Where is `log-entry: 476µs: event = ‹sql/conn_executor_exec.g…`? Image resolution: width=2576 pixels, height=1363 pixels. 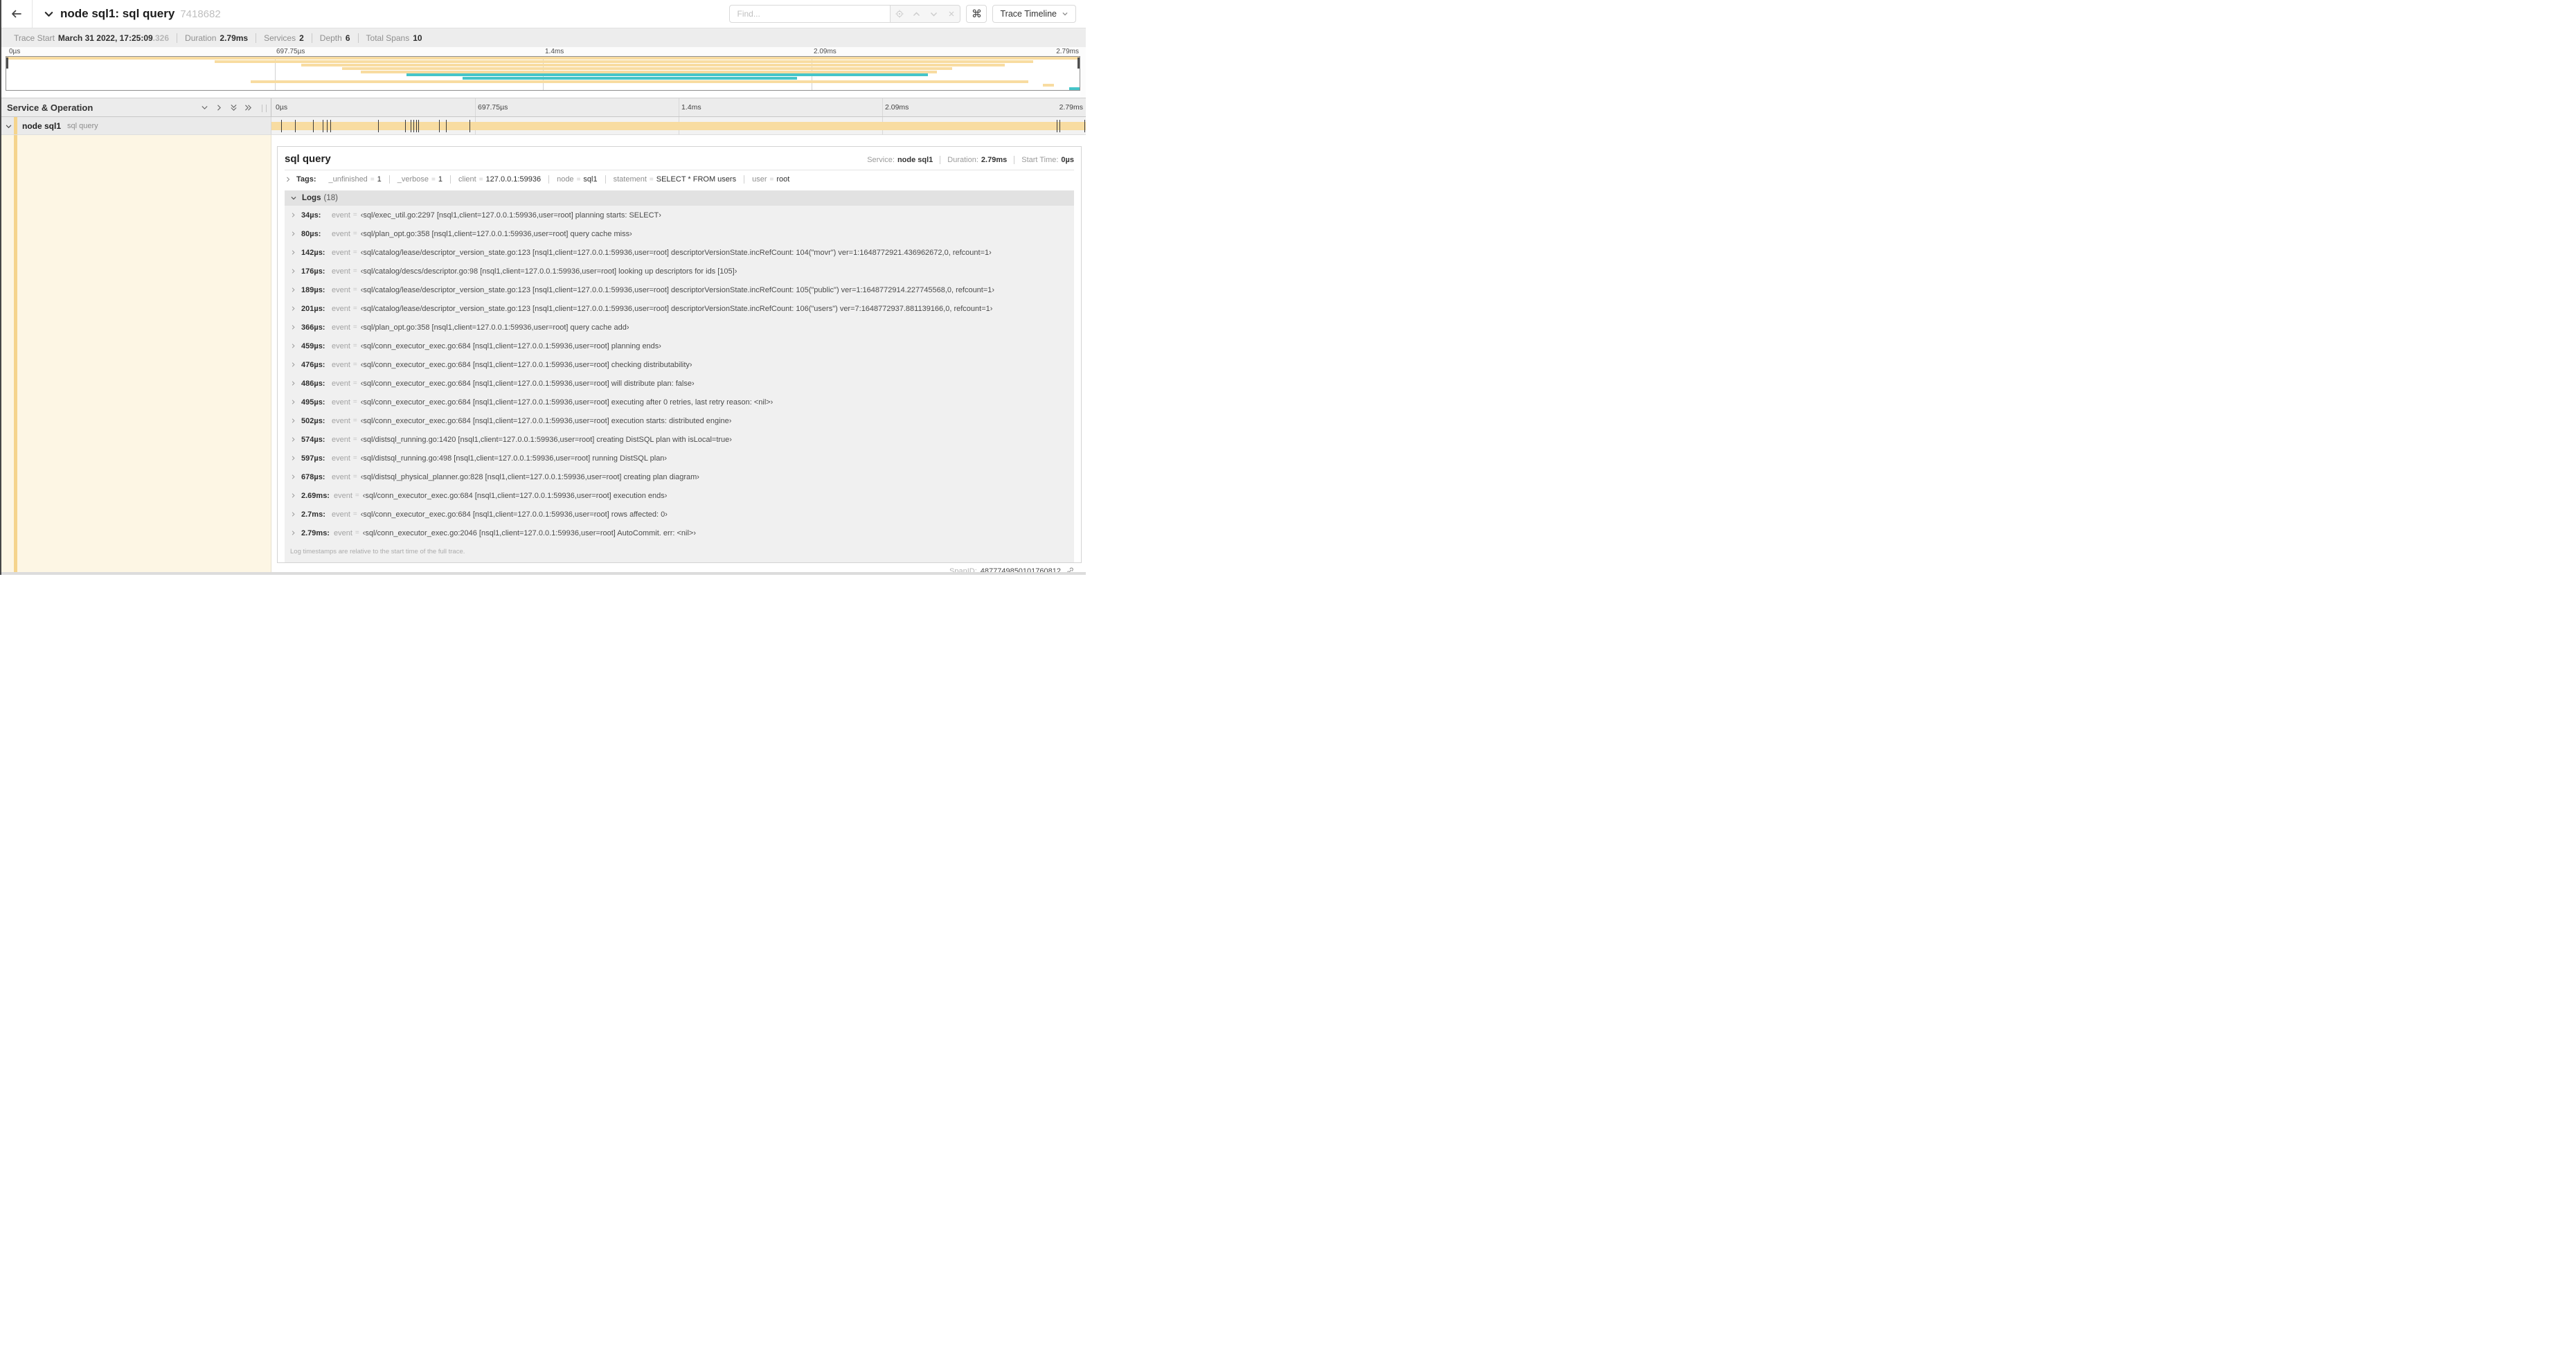 log-entry: 476µs: event = ‹sql/conn_executor_exec.g… is located at coordinates (679, 364).